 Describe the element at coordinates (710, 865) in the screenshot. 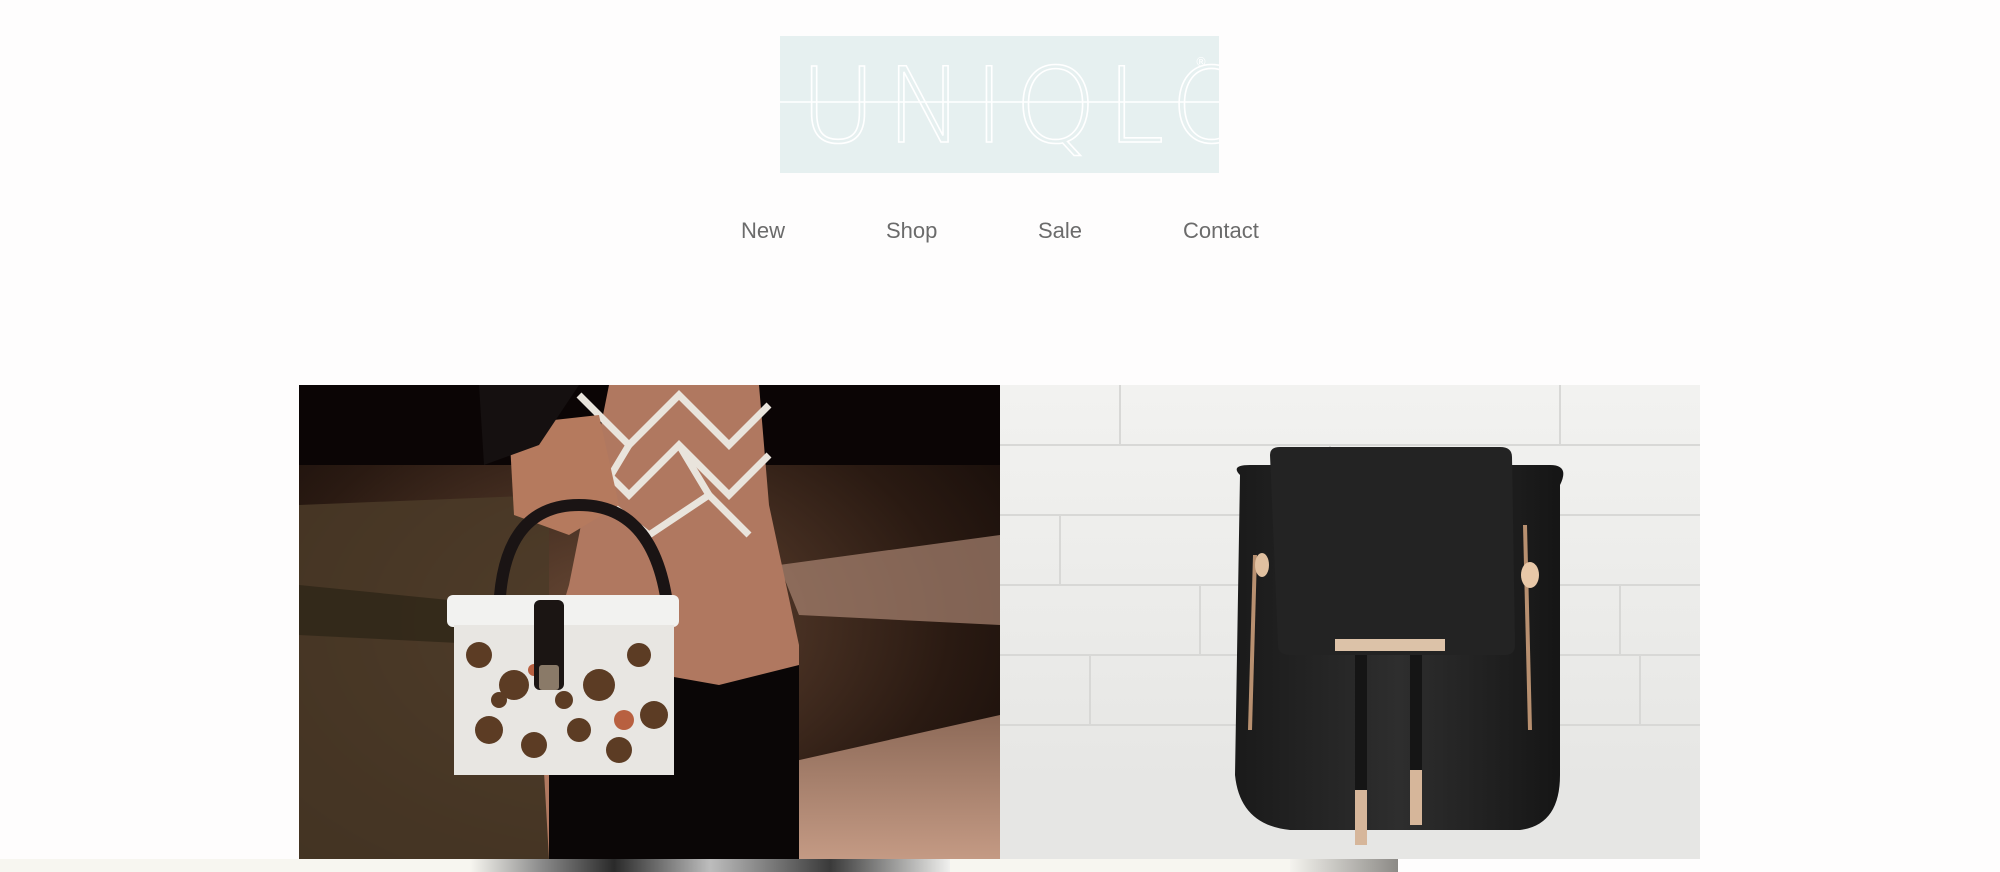

I see `next-row-image-left` at that location.